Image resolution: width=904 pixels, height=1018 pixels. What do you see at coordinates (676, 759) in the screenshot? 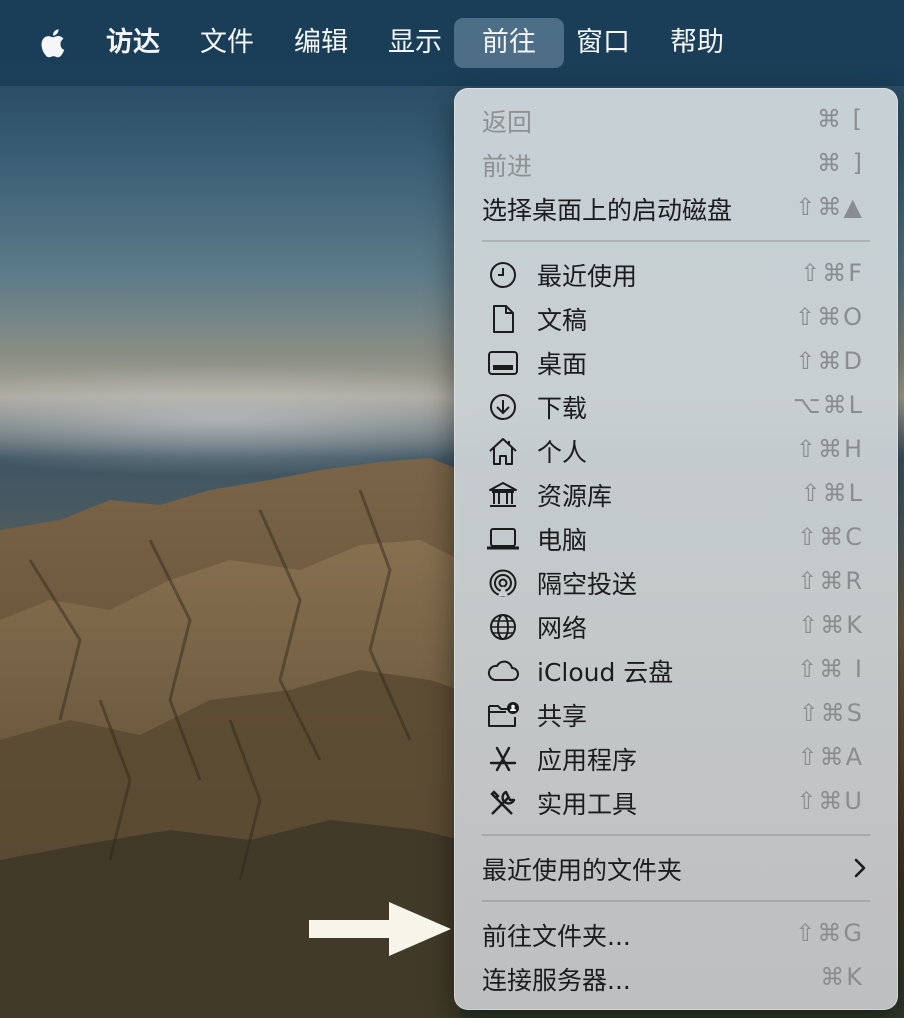
I see `menu-item-applications: 应用程序 ⇧⌘A` at bounding box center [676, 759].